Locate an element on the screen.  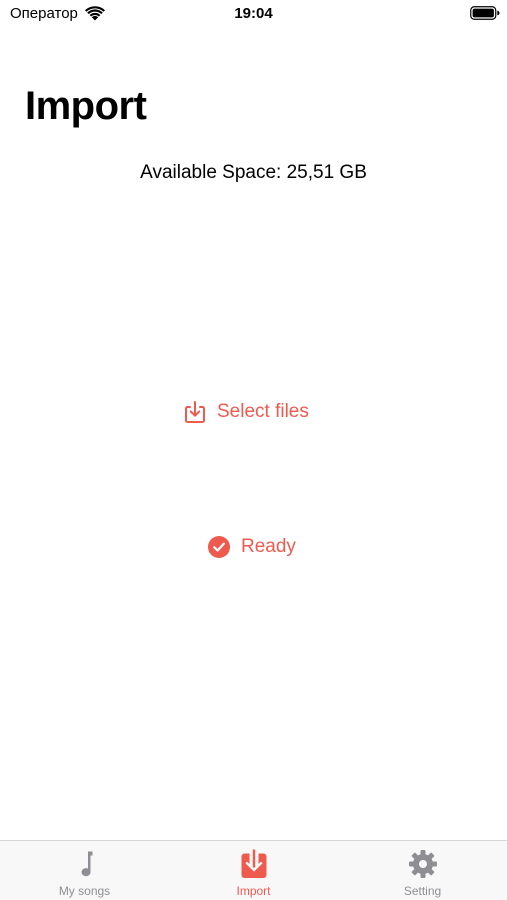
available-space-text: Available Space: 25,51 GB is located at coordinates (253, 172).